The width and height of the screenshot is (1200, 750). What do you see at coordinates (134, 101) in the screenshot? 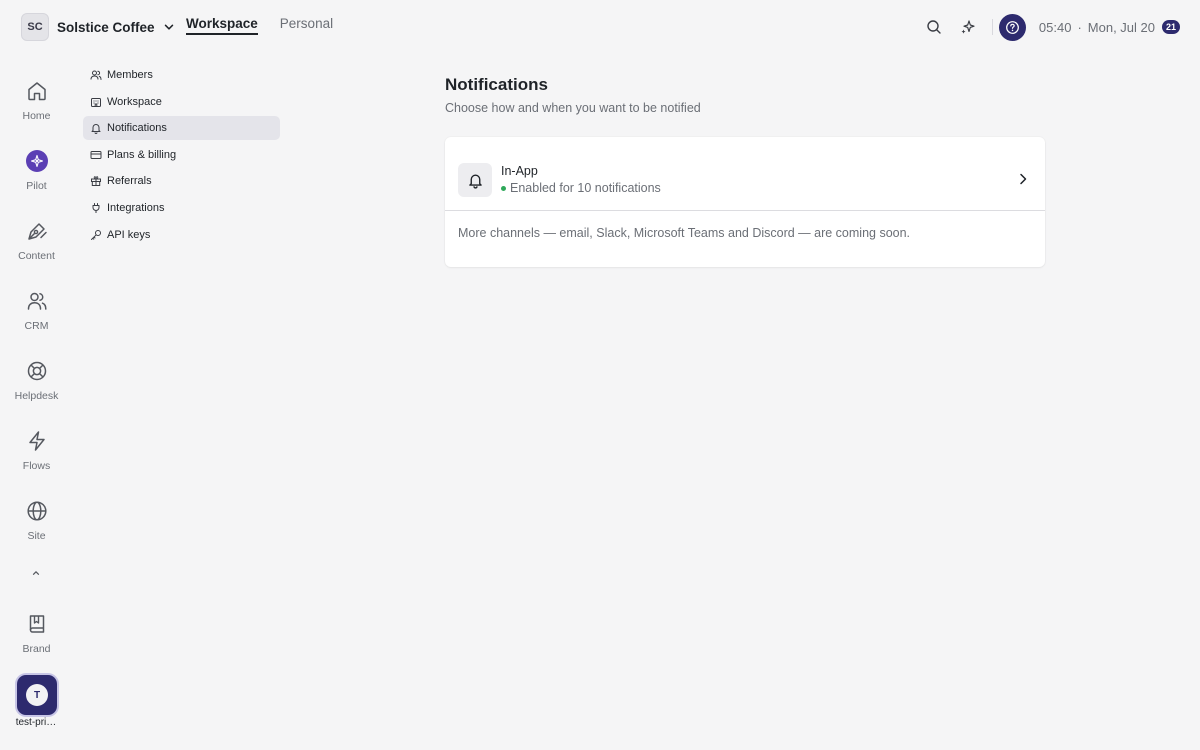
I see `settings-item-label: Workspace` at bounding box center [134, 101].